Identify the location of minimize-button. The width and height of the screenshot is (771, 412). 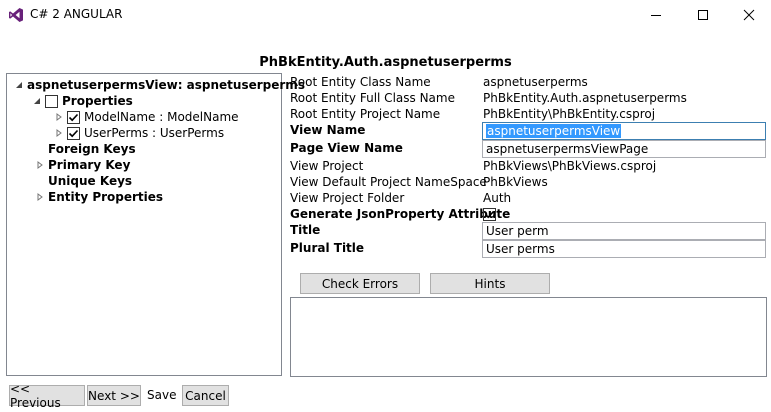
(656, 15).